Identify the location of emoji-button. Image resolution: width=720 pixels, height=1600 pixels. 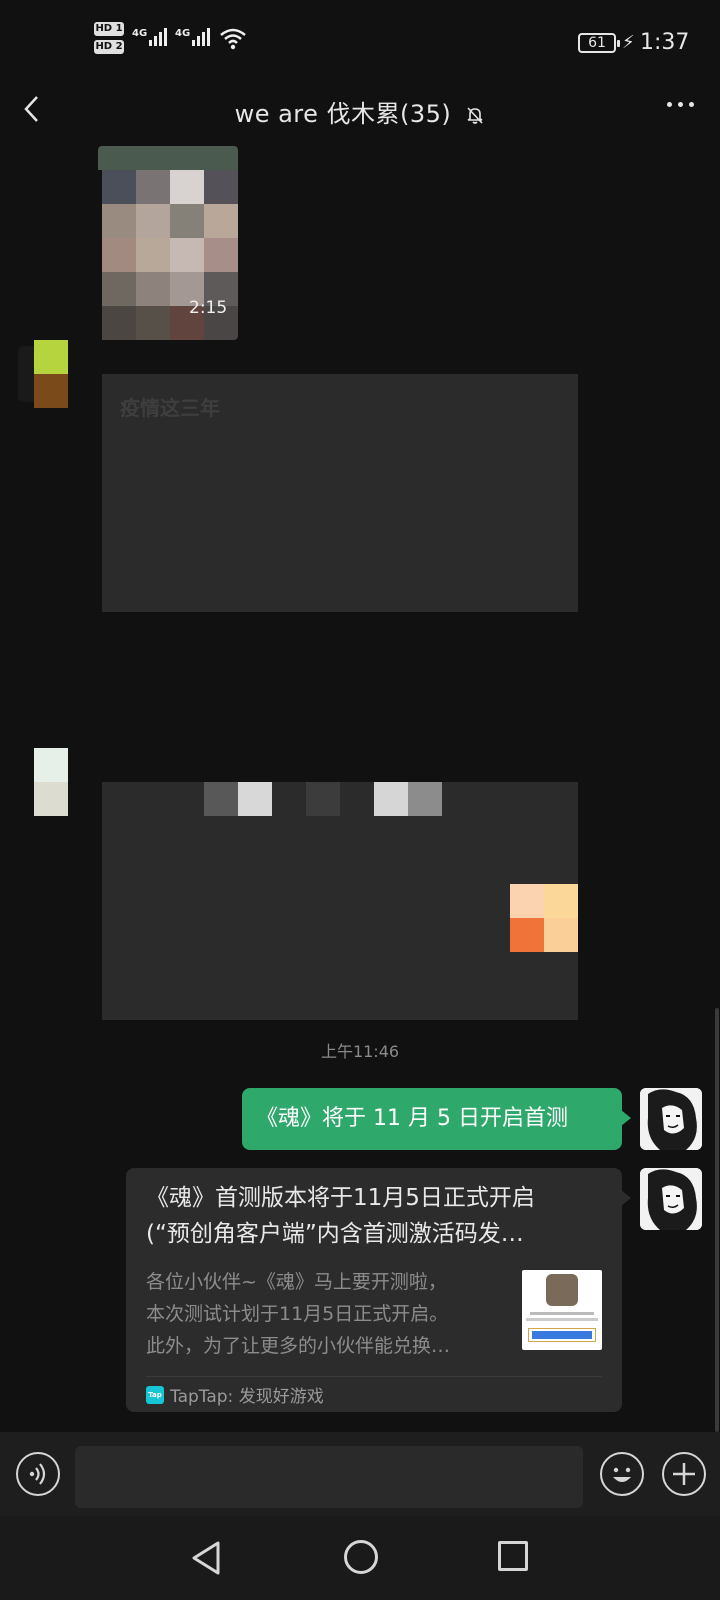
(622, 1474).